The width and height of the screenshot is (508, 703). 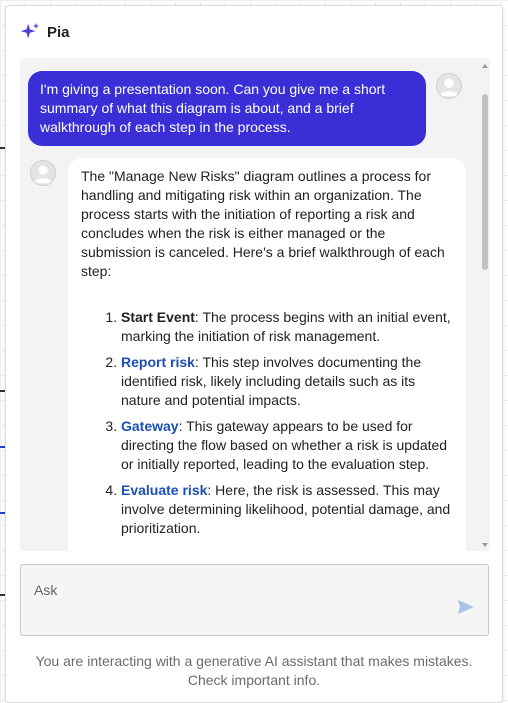 I want to click on assistant-title: Pia, so click(x=58, y=32).